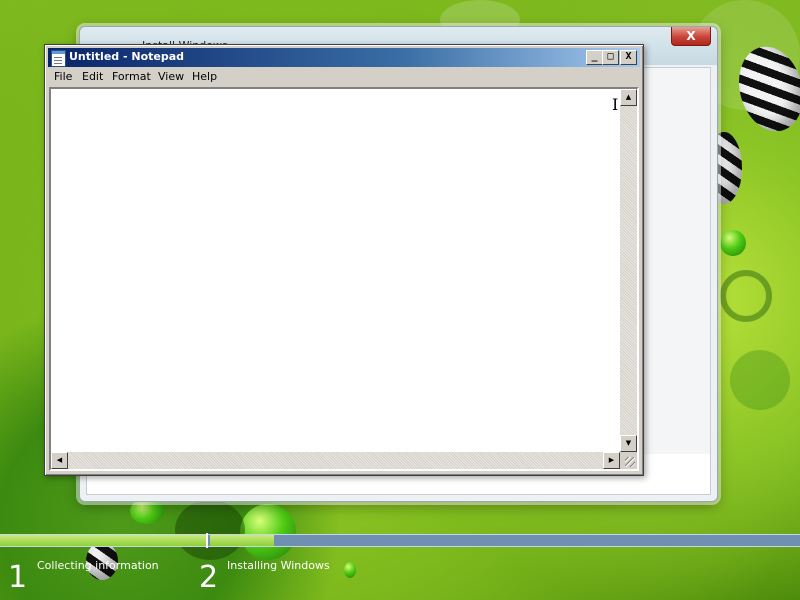  Describe the element at coordinates (171, 76) in the screenshot. I see `menu-view: View` at that location.